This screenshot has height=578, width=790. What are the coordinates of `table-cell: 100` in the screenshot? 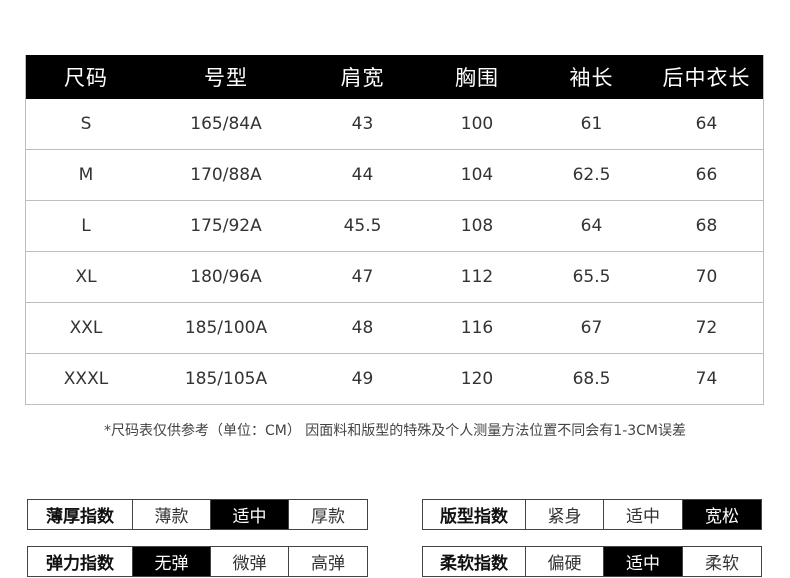 It's located at (477, 124).